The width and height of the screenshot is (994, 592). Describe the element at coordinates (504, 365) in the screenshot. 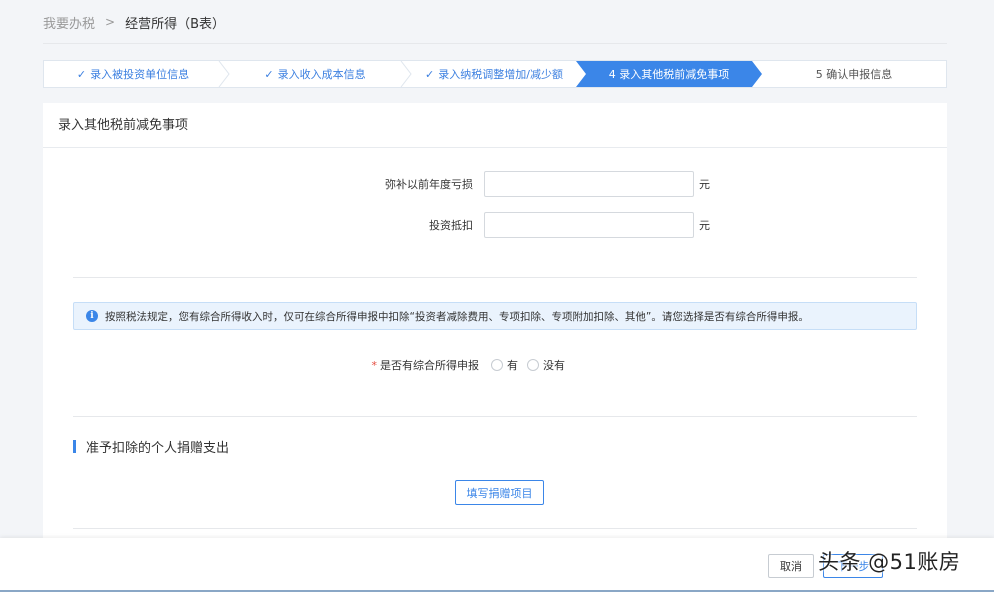

I see `radio-option-yes: 有` at that location.